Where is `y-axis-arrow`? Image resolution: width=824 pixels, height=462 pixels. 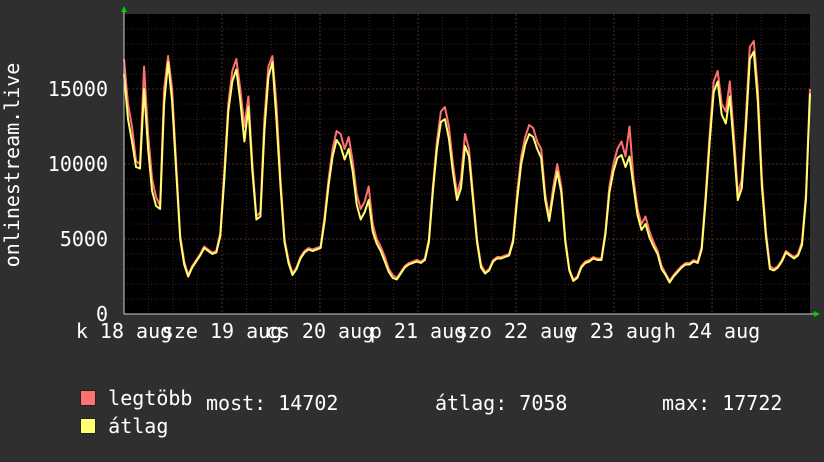
y-axis-arrow is located at coordinates (124, 9).